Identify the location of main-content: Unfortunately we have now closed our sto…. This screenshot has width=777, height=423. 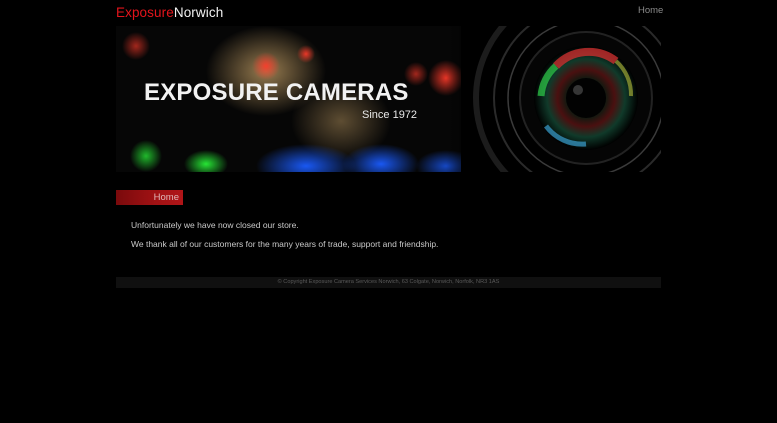
(284, 239).